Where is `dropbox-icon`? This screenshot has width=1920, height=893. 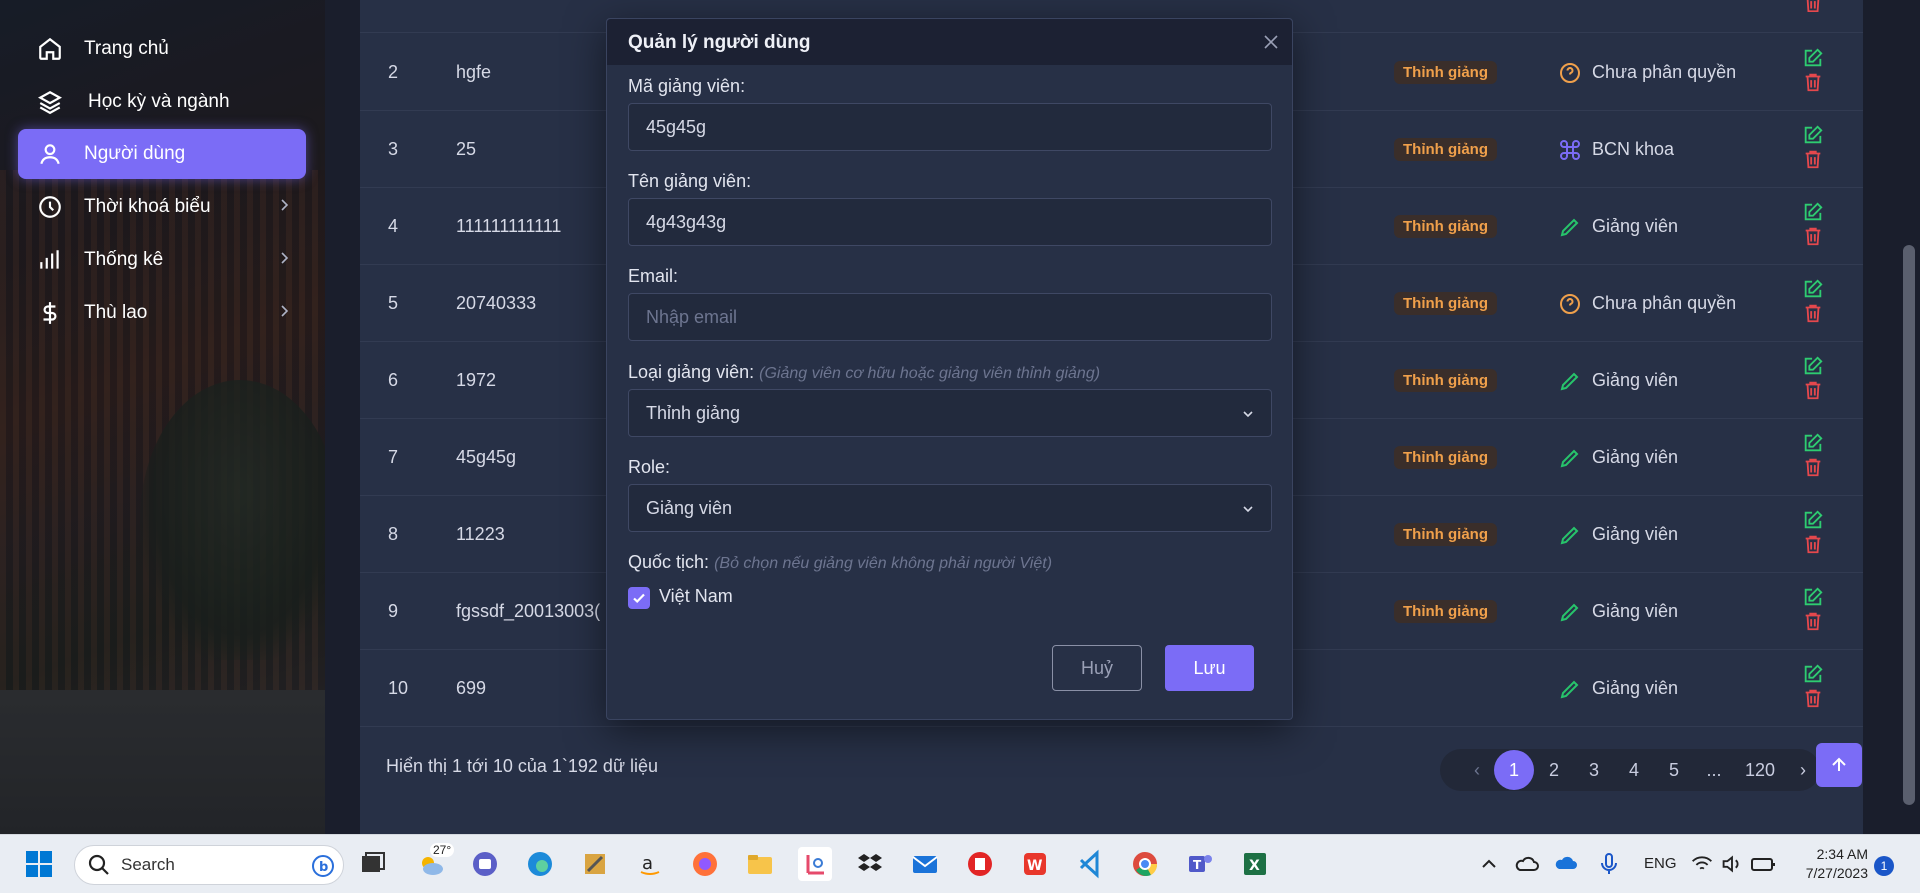
dropbox-icon is located at coordinates (870, 864).